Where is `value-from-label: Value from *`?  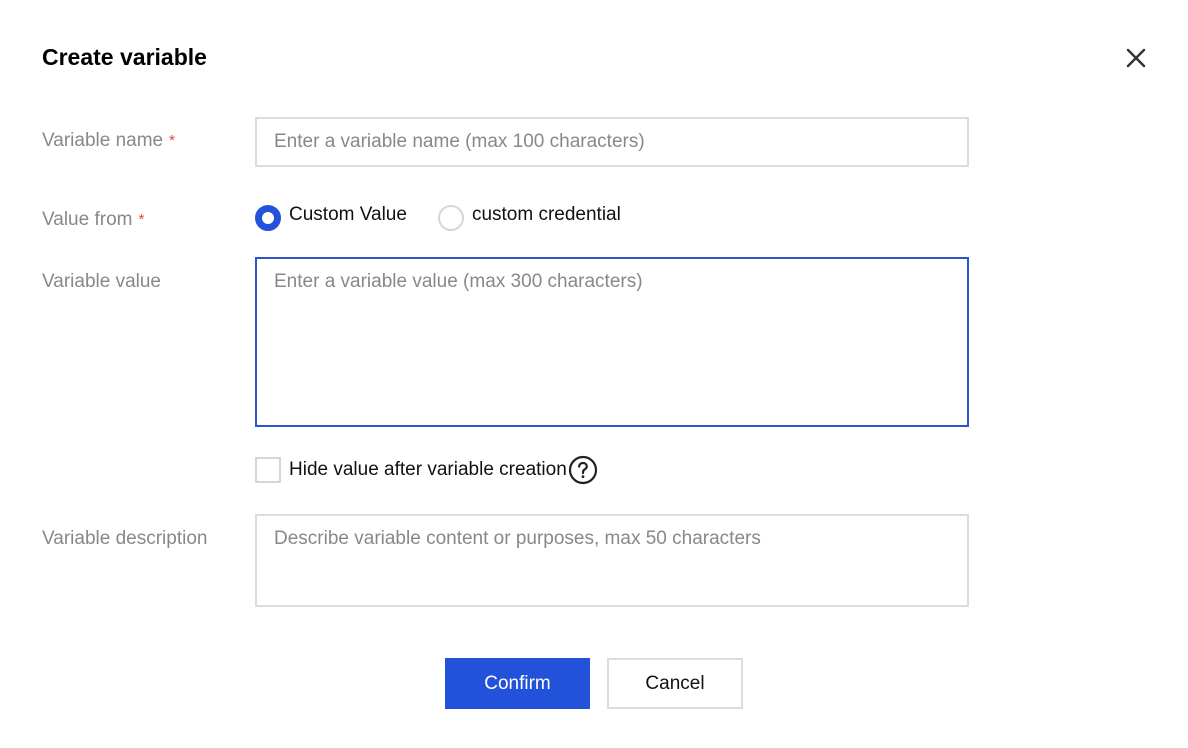 value-from-label: Value from * is located at coordinates (93, 220).